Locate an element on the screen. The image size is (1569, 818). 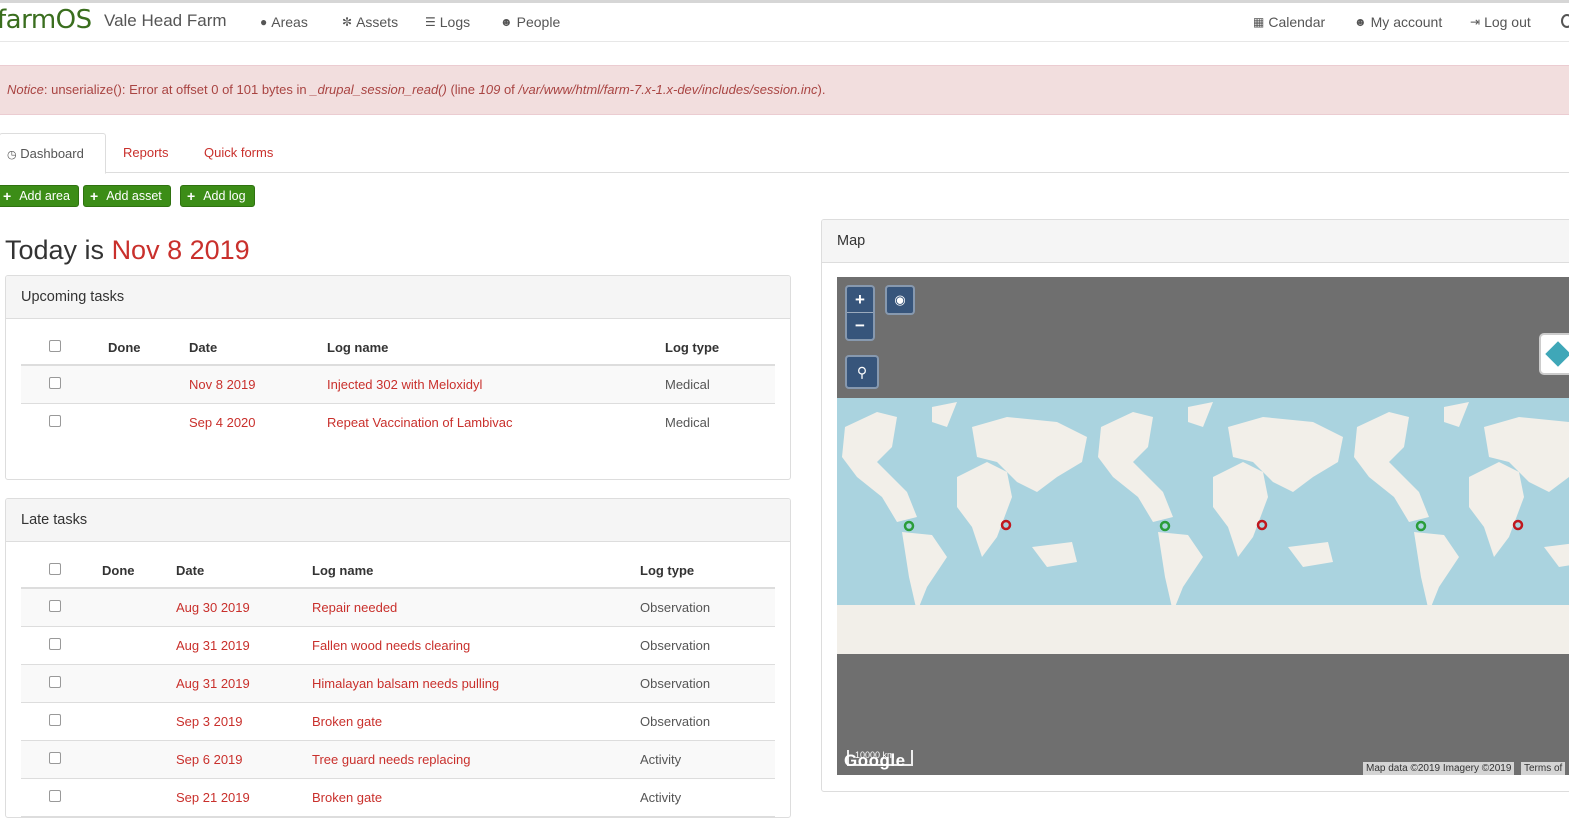
row-date: Sep 4 2020 is located at coordinates (258, 422).